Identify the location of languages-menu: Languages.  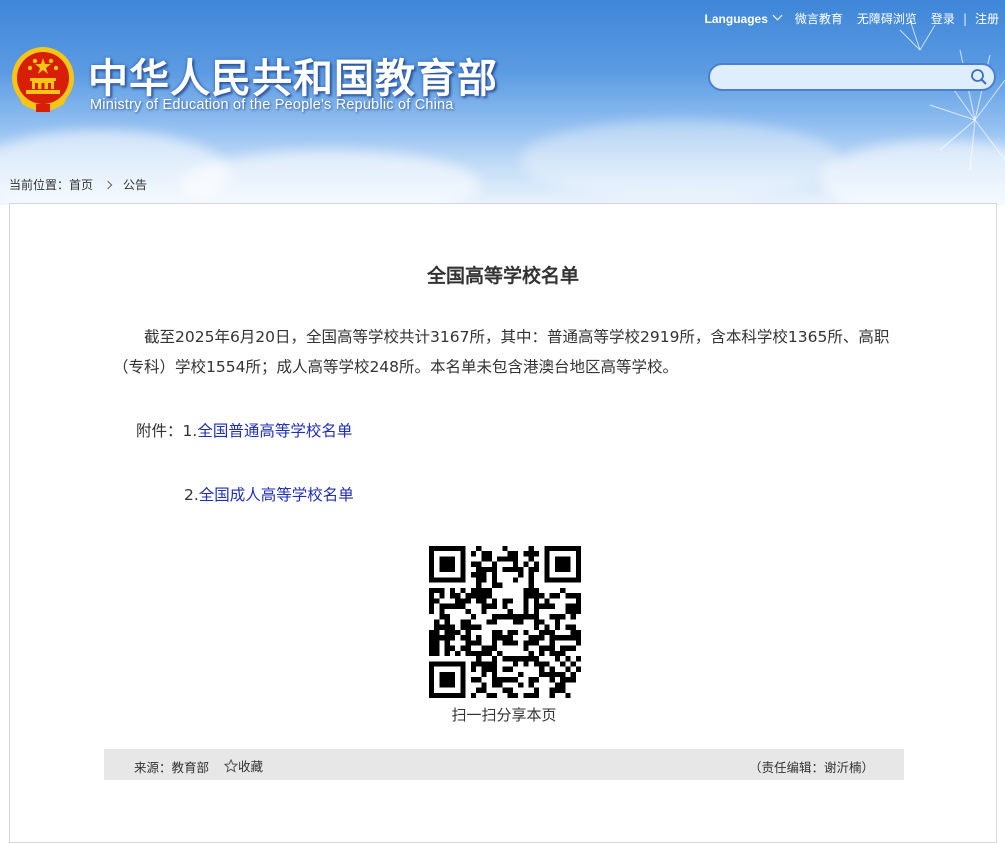
(736, 19).